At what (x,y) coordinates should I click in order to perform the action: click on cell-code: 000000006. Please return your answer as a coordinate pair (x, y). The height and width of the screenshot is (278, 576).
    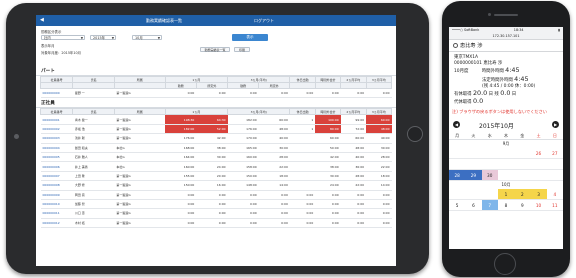
    Looking at the image, I should click on (56, 166).